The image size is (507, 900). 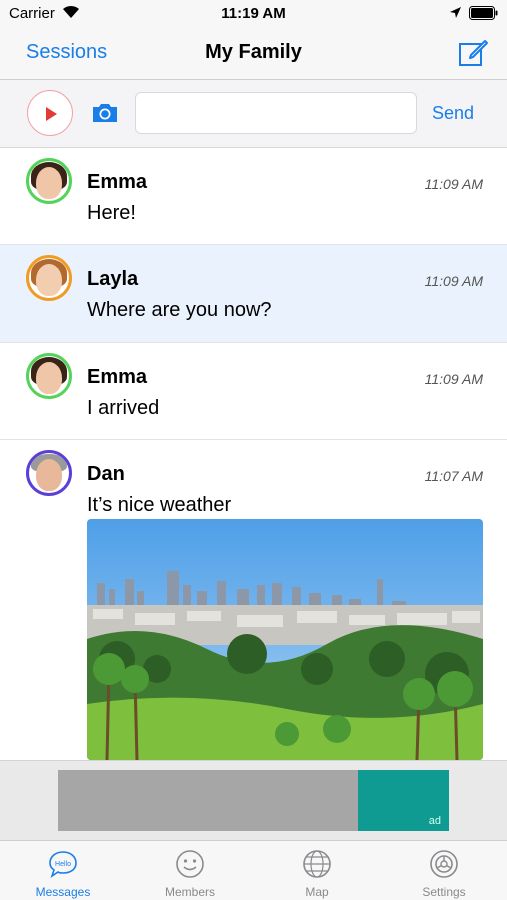 What do you see at coordinates (190, 864) in the screenshot?
I see `smiley-icon` at bounding box center [190, 864].